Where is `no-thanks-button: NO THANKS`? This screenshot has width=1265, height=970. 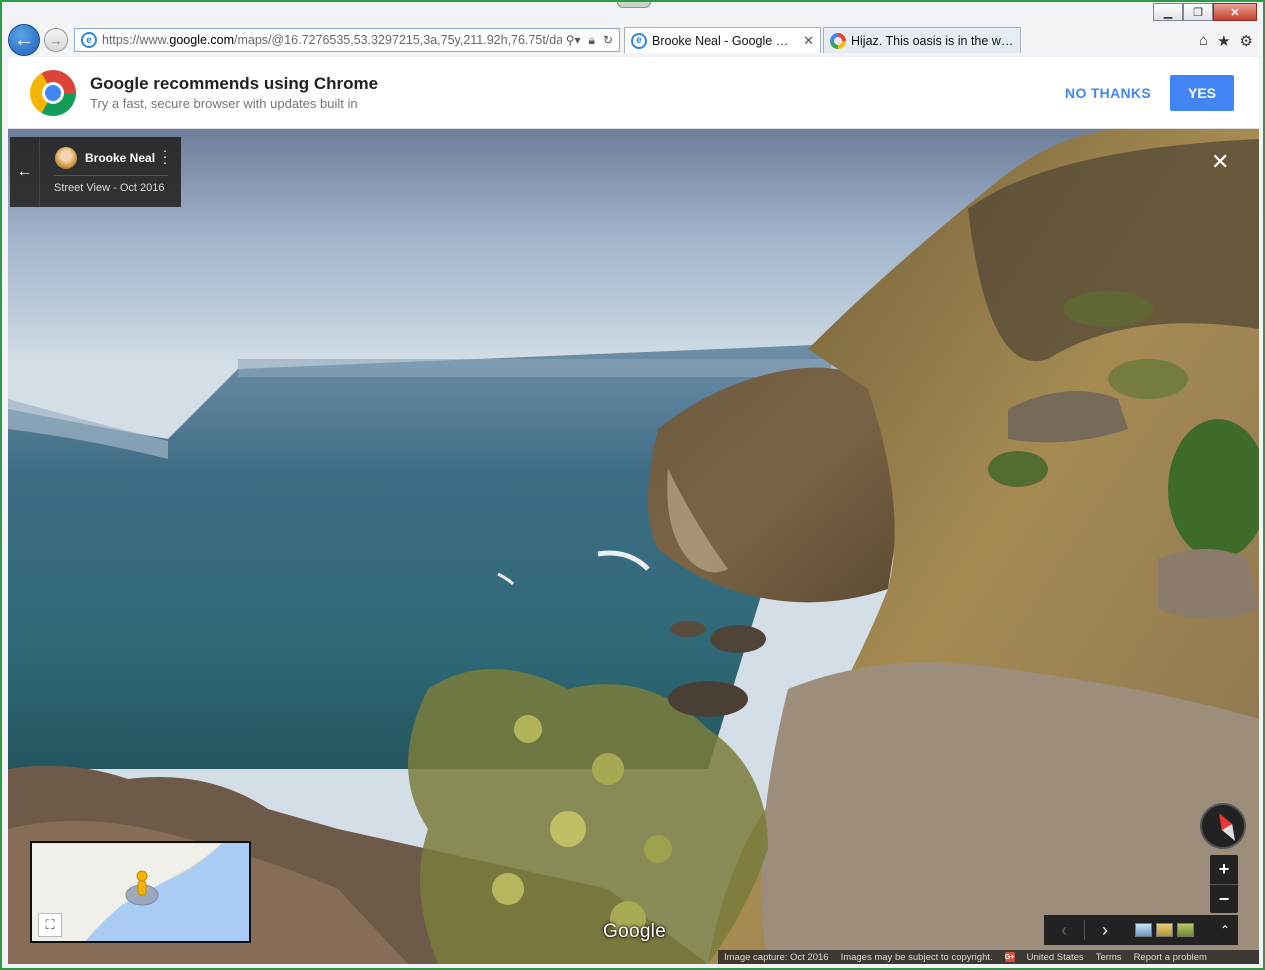 no-thanks-button: NO THANKS is located at coordinates (1108, 93).